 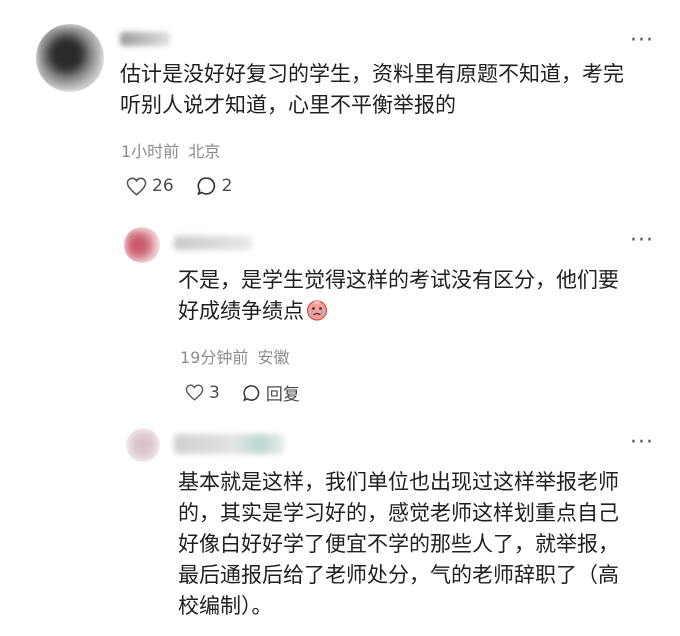 What do you see at coordinates (398, 295) in the screenshot?
I see `comment-text: 不是，是学生觉得这样的考试没有区分，他们要 好成绩争绩点` at bounding box center [398, 295].